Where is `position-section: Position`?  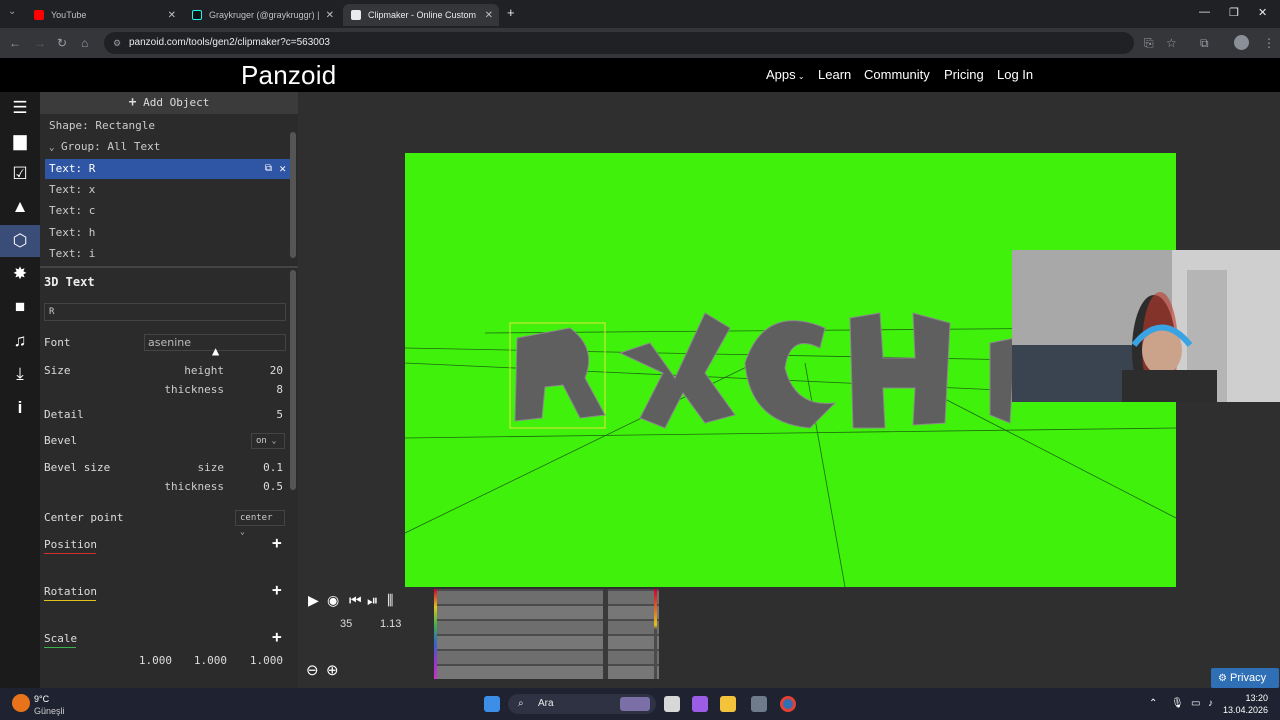
position-section: Position is located at coordinates (70, 546).